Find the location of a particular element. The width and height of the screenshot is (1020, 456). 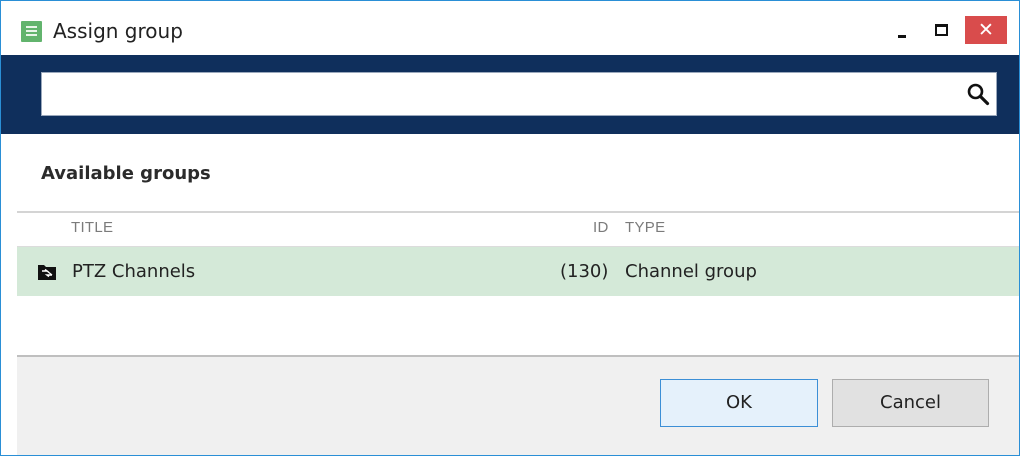

maximize-button is located at coordinates (940, 30).